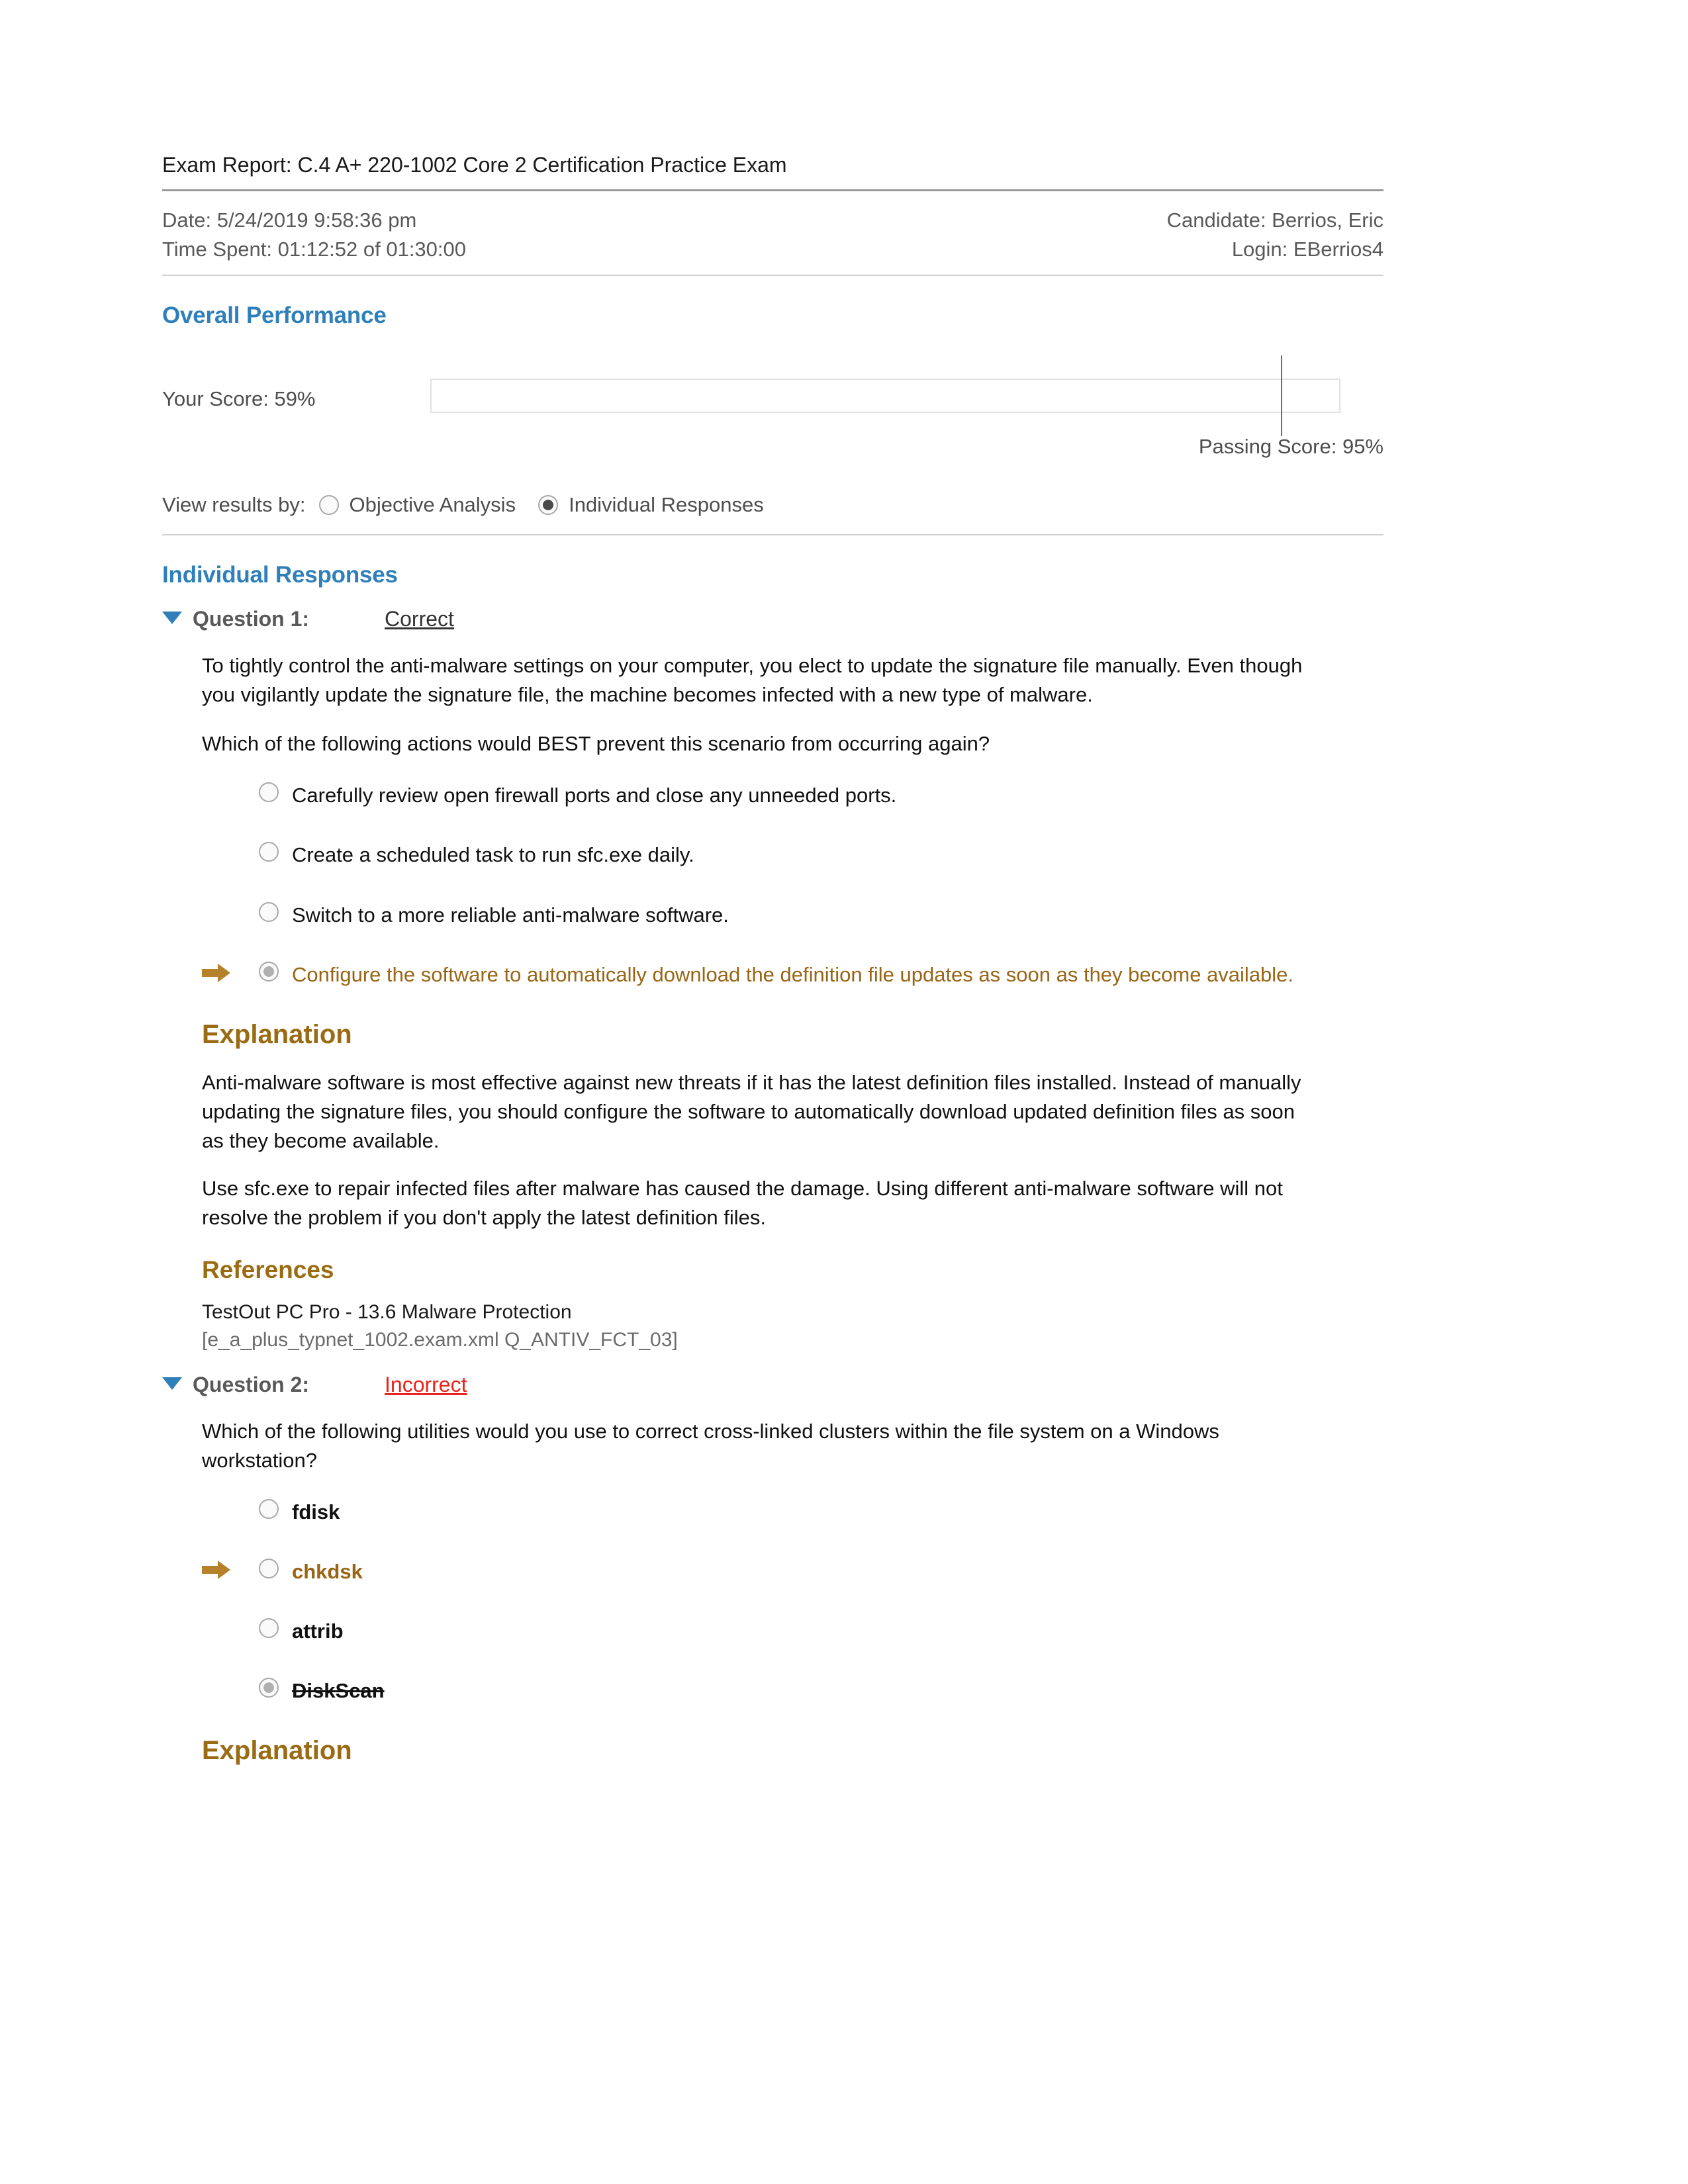 This screenshot has height=2184, width=1688. I want to click on radio-objective-analysis, so click(328, 506).